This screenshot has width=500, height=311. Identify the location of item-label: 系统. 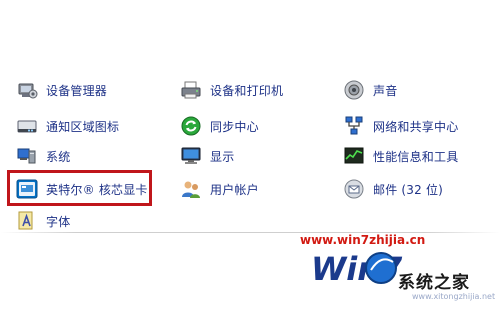
(58, 156).